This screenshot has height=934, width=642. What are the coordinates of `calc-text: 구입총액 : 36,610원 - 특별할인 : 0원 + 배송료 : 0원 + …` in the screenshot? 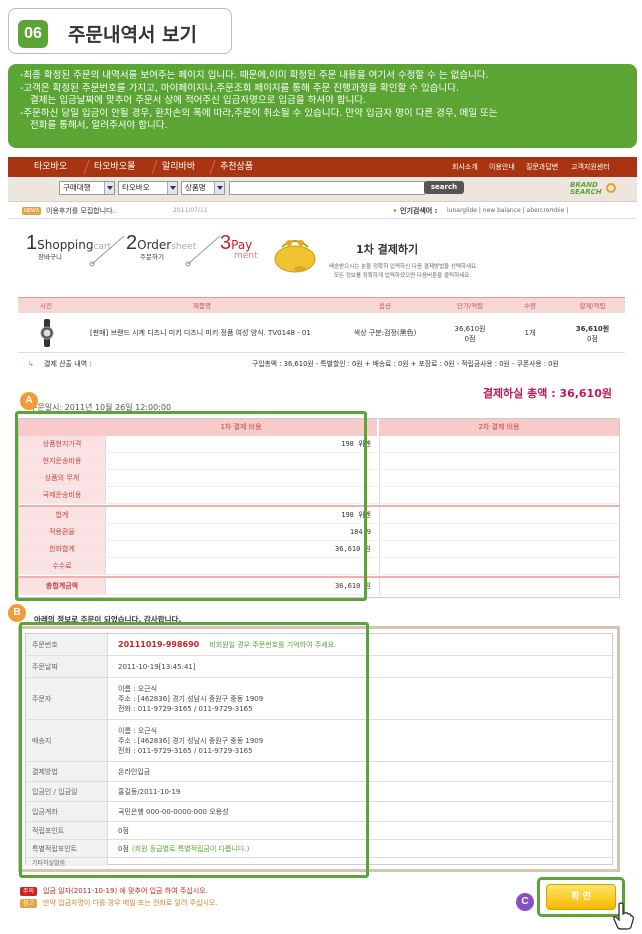 It's located at (405, 364).